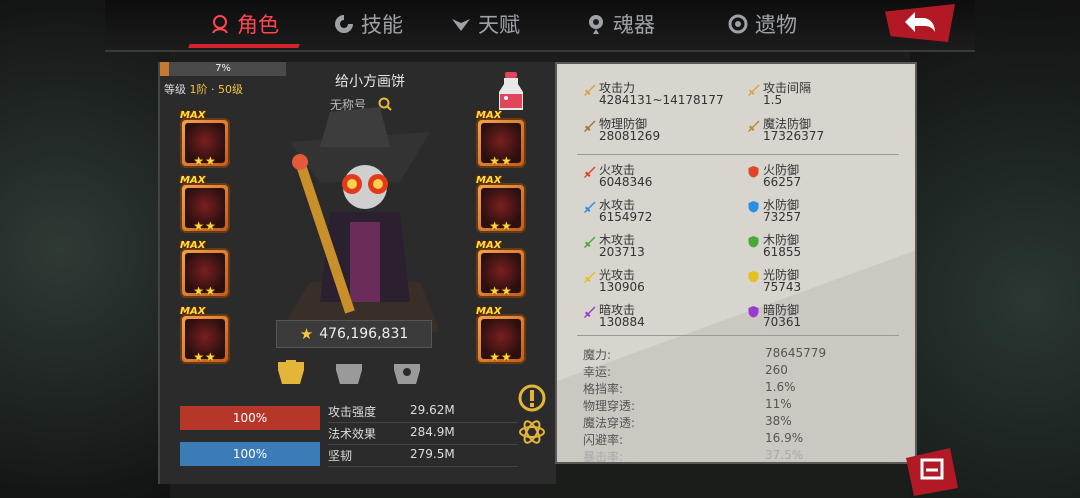 The height and width of the screenshot is (498, 1080). What do you see at coordinates (622, 252) in the screenshot?
I see `stat-value: 203713` at bounding box center [622, 252].